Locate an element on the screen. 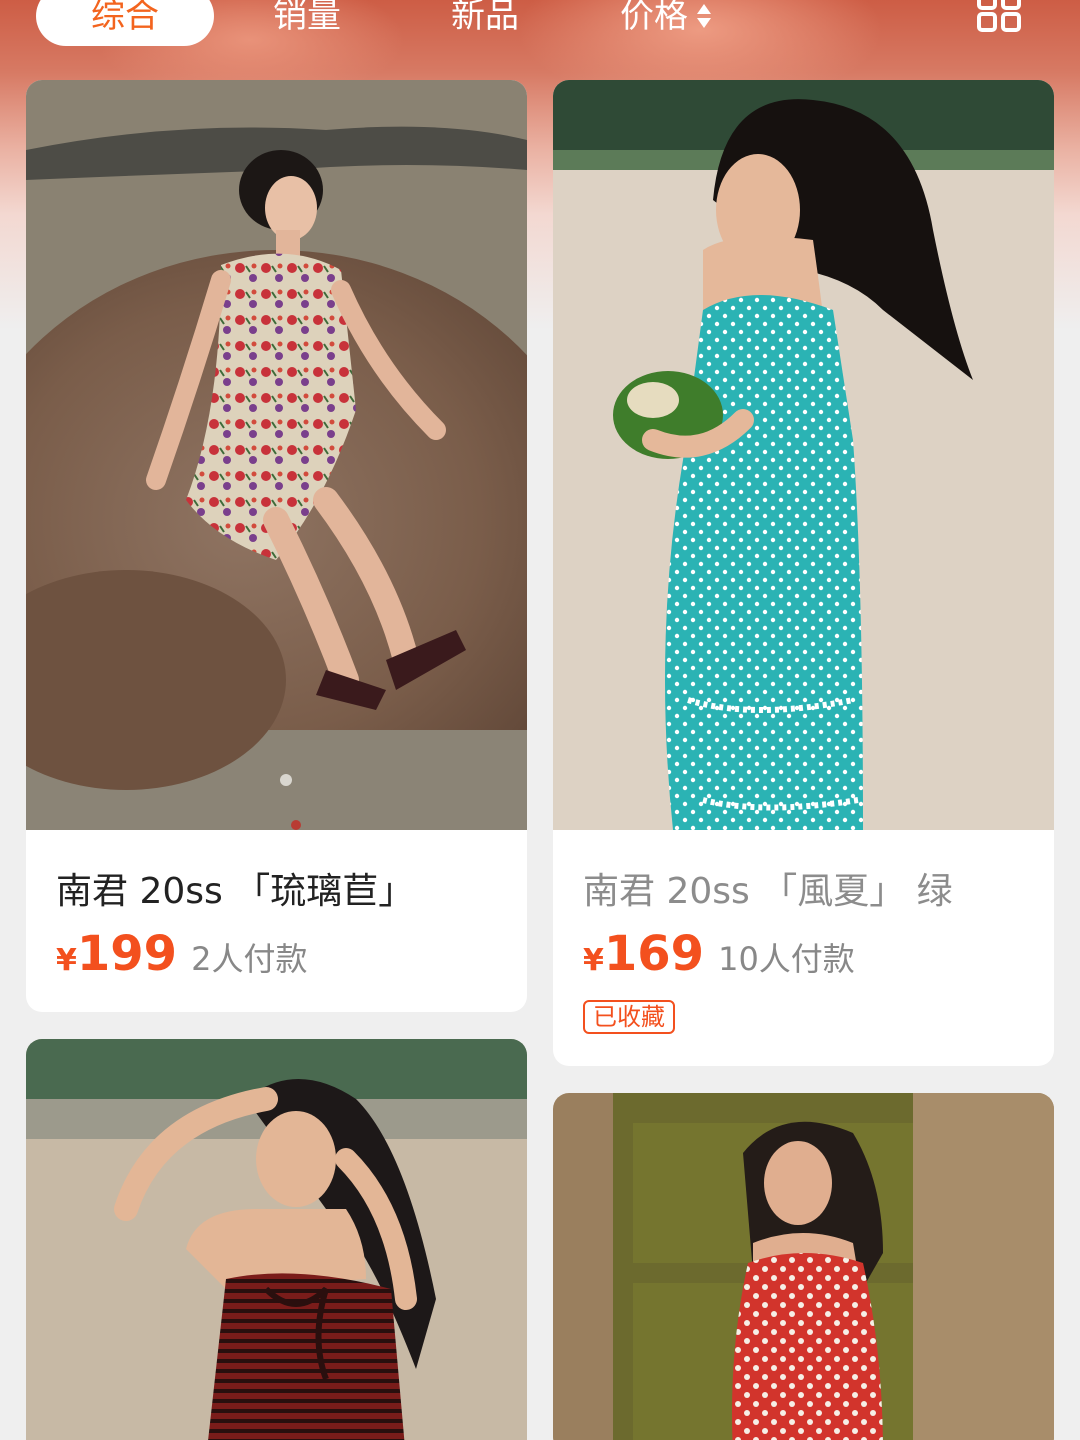 This screenshot has width=1080, height=1440. sort-updown-icon is located at coordinates (704, 15).